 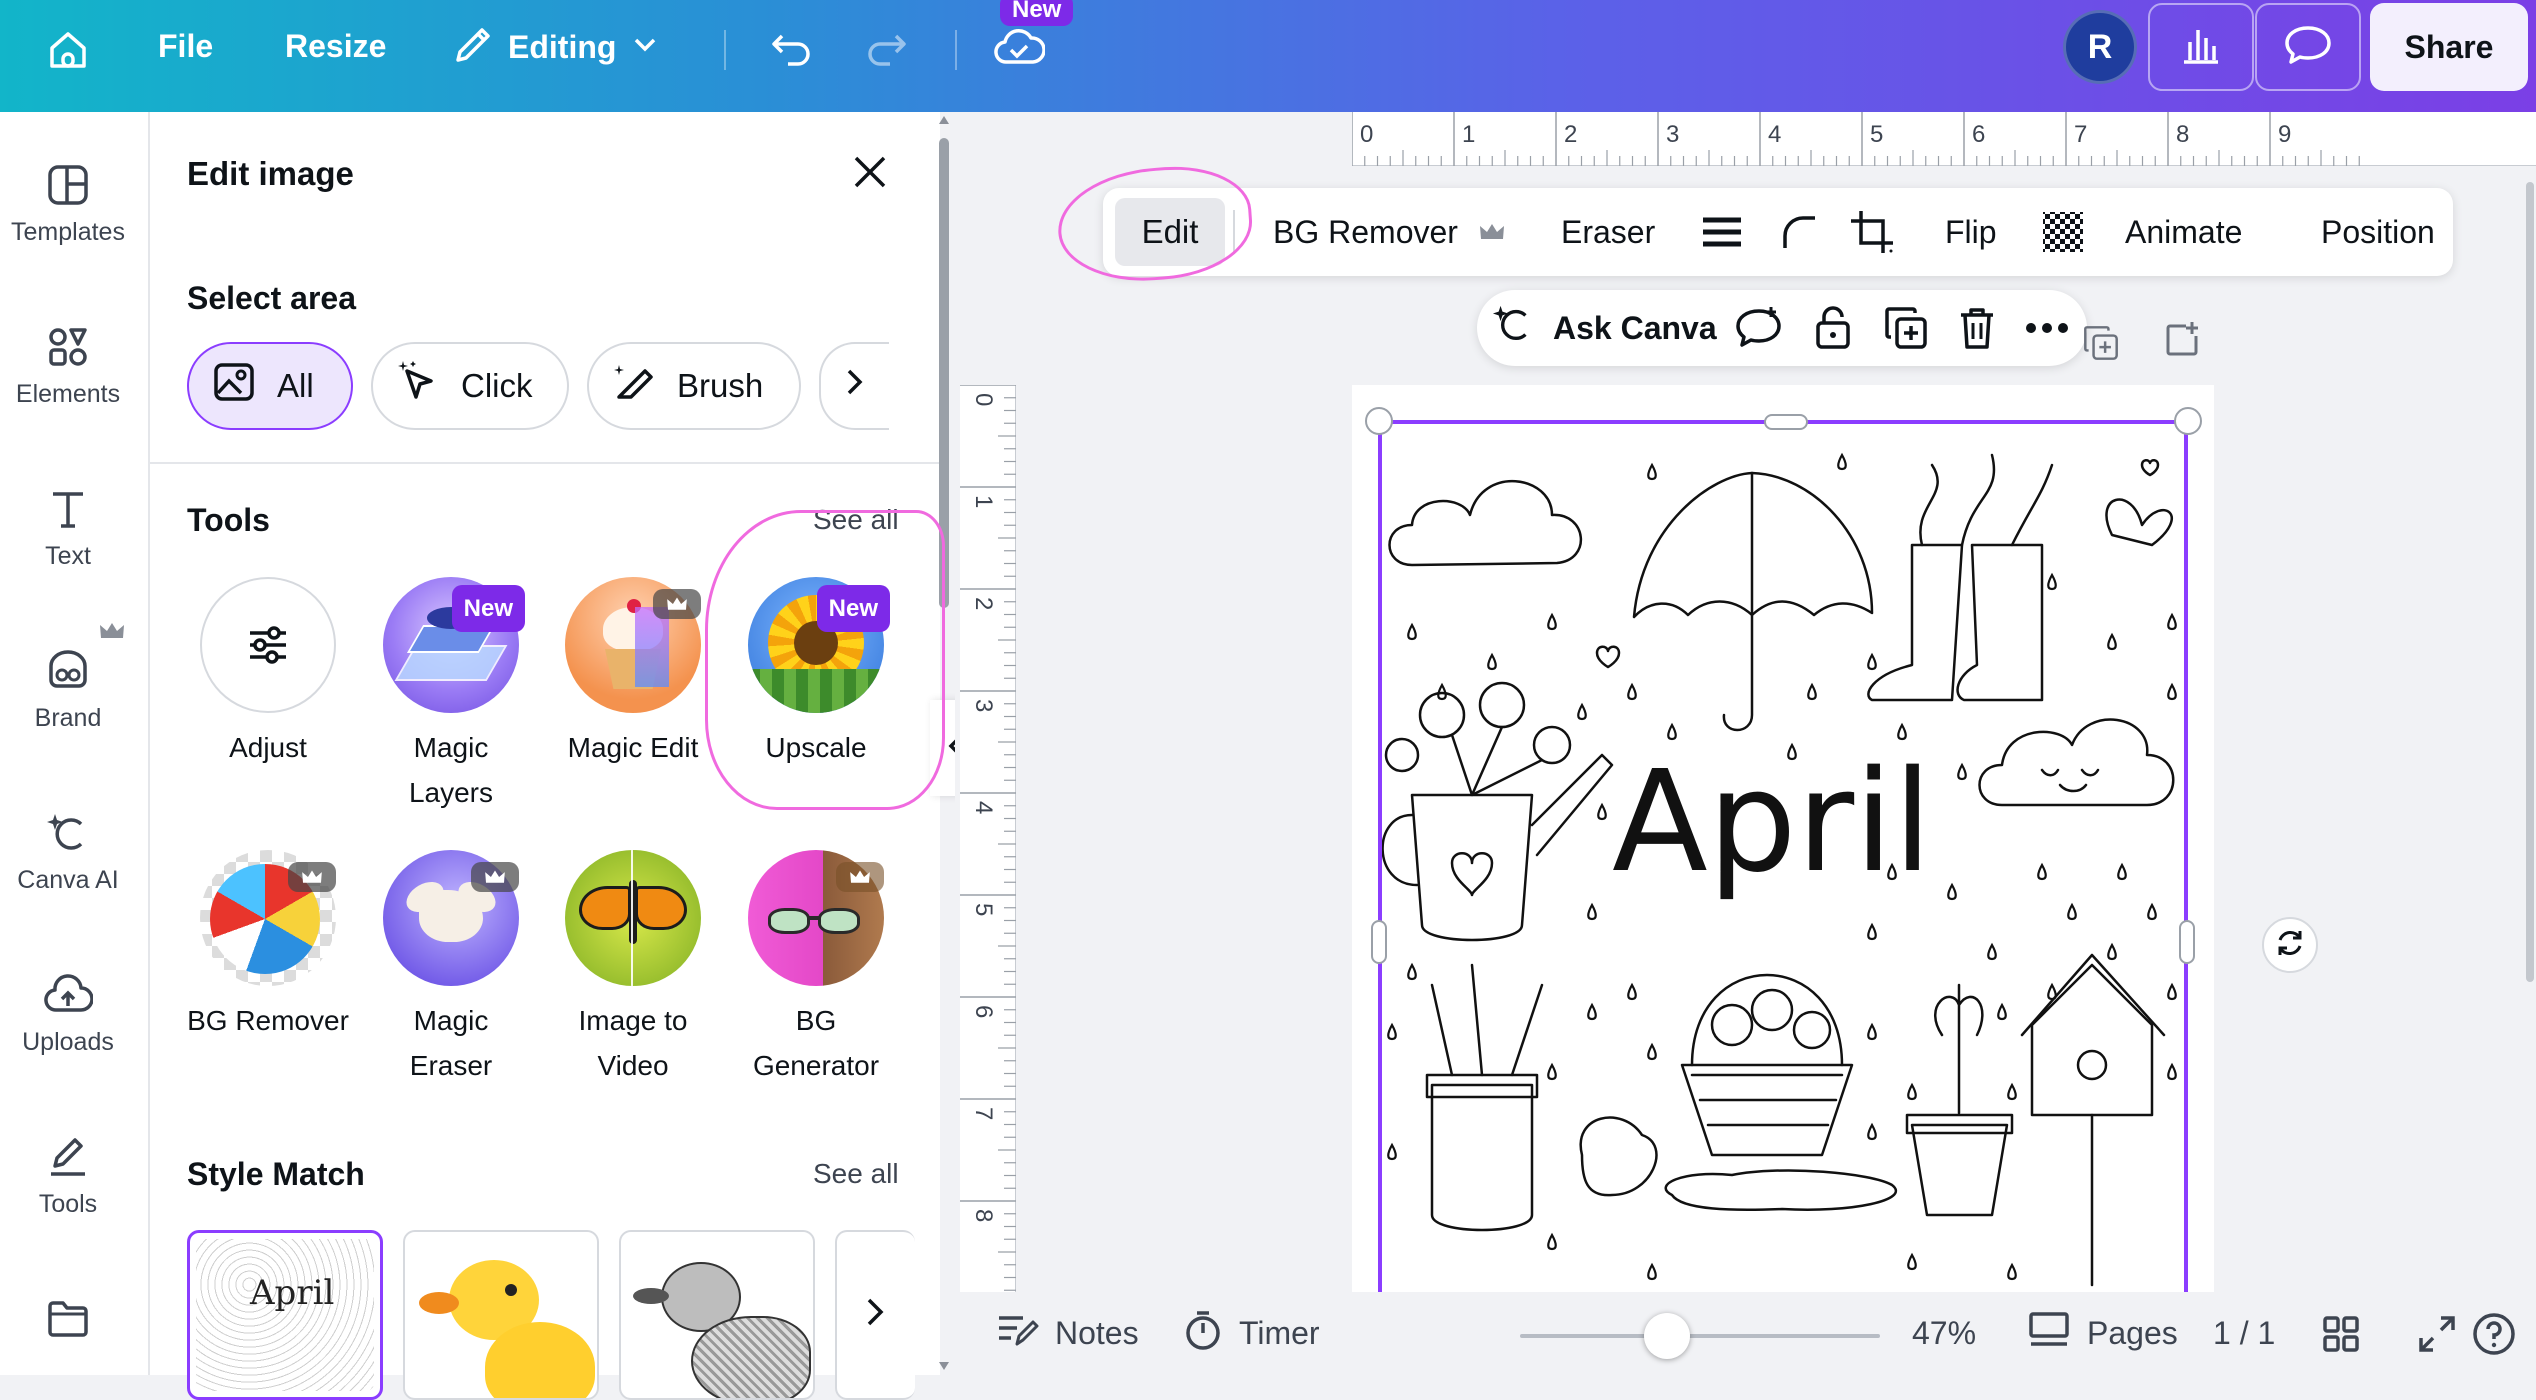 What do you see at coordinates (1786, 422) in the screenshot?
I see `resize-handle-top` at bounding box center [1786, 422].